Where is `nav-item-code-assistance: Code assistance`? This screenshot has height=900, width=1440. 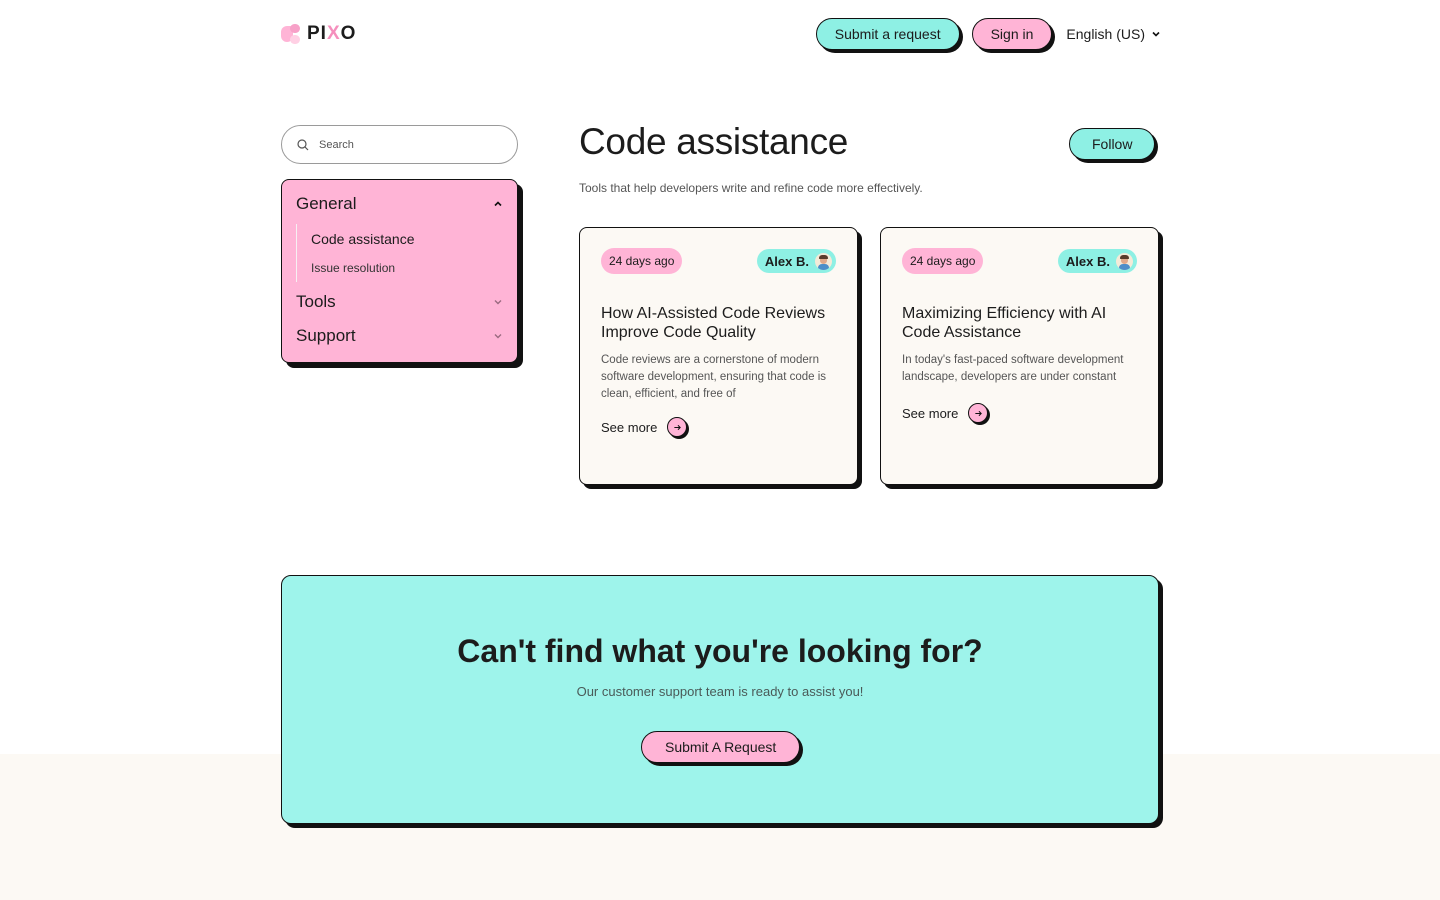 nav-item-code-assistance: Code assistance is located at coordinates (407, 238).